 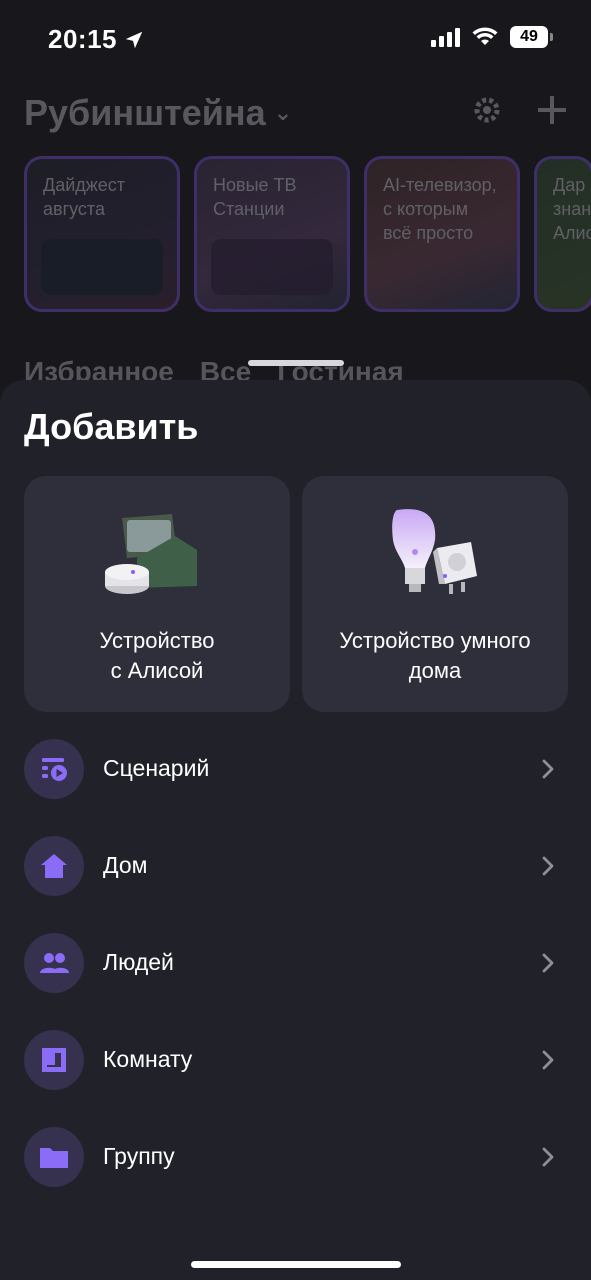 What do you see at coordinates (111, 426) in the screenshot?
I see `sheet-title: Добавить` at bounding box center [111, 426].